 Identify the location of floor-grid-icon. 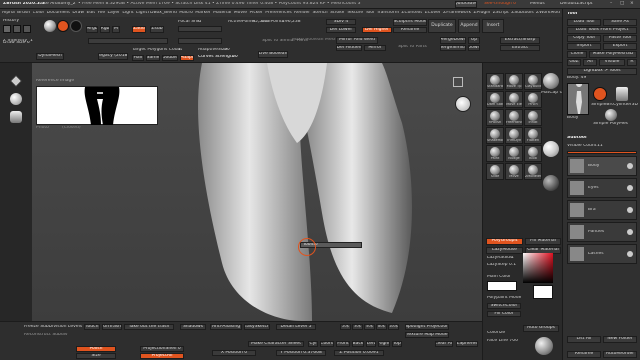
(458, 82).